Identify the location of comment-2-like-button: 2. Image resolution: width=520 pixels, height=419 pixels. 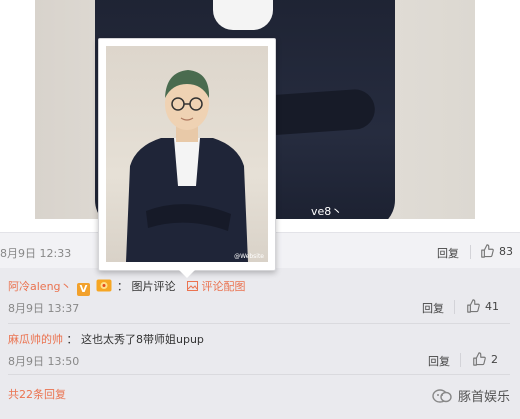
(485, 359).